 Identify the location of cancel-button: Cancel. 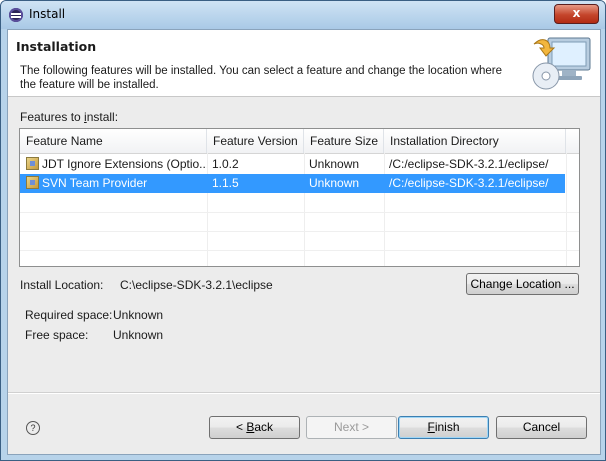
(541, 427).